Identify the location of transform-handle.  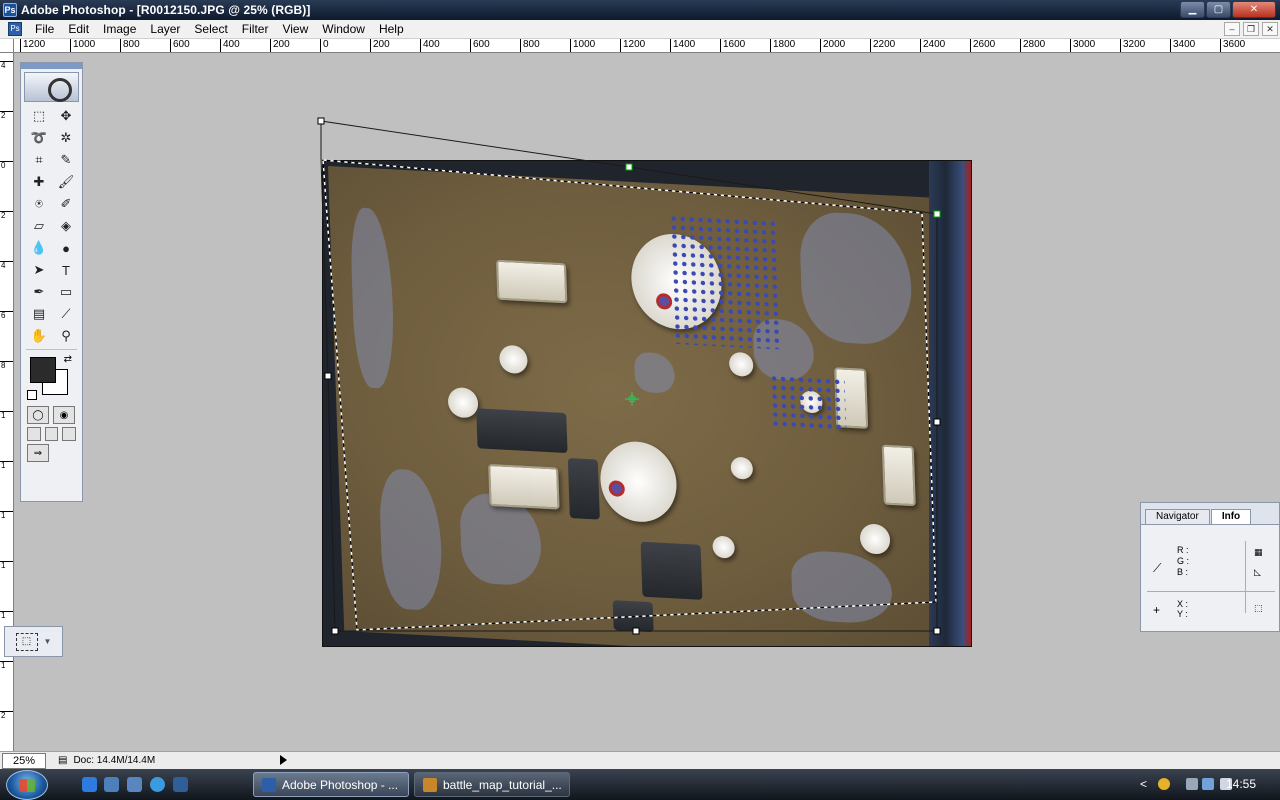
(321, 121).